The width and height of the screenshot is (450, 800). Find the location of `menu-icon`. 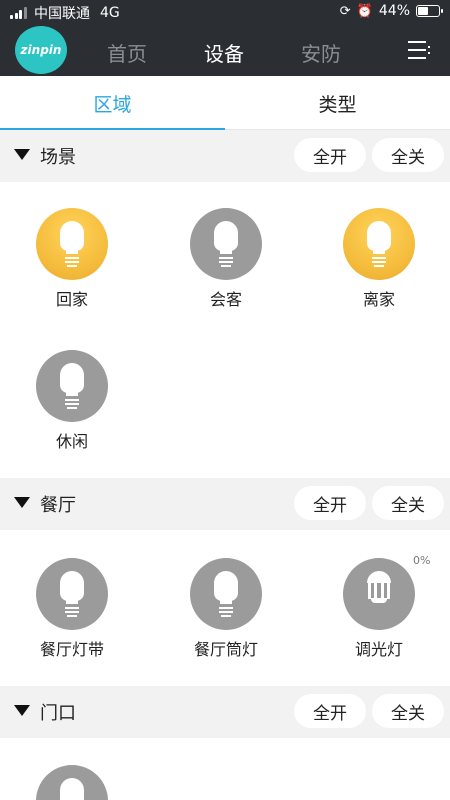

menu-icon is located at coordinates (419, 50).